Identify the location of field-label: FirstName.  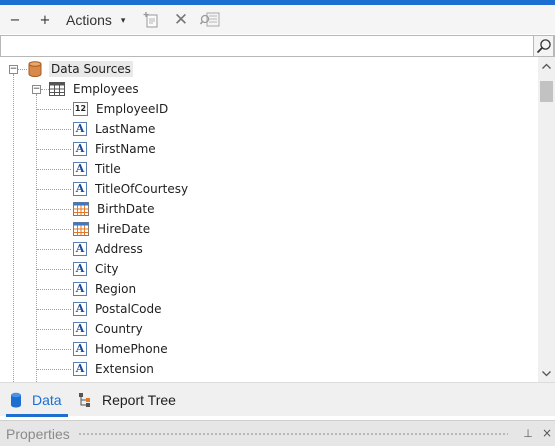
(125, 149).